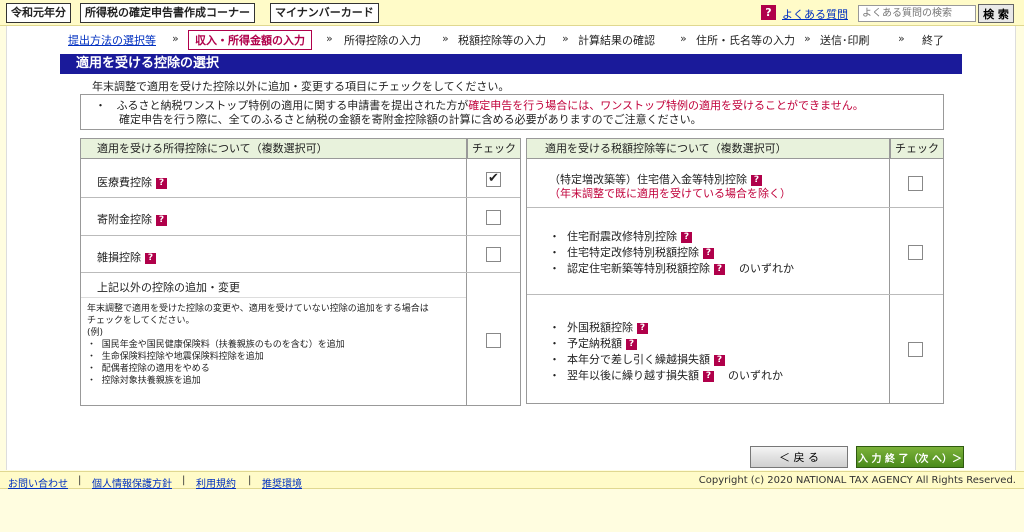 This screenshot has height=532, width=1024. I want to click on list-item: ・ 国民年金や国民健康保険料（扶養親族のものを含む）を追加, so click(216, 345).